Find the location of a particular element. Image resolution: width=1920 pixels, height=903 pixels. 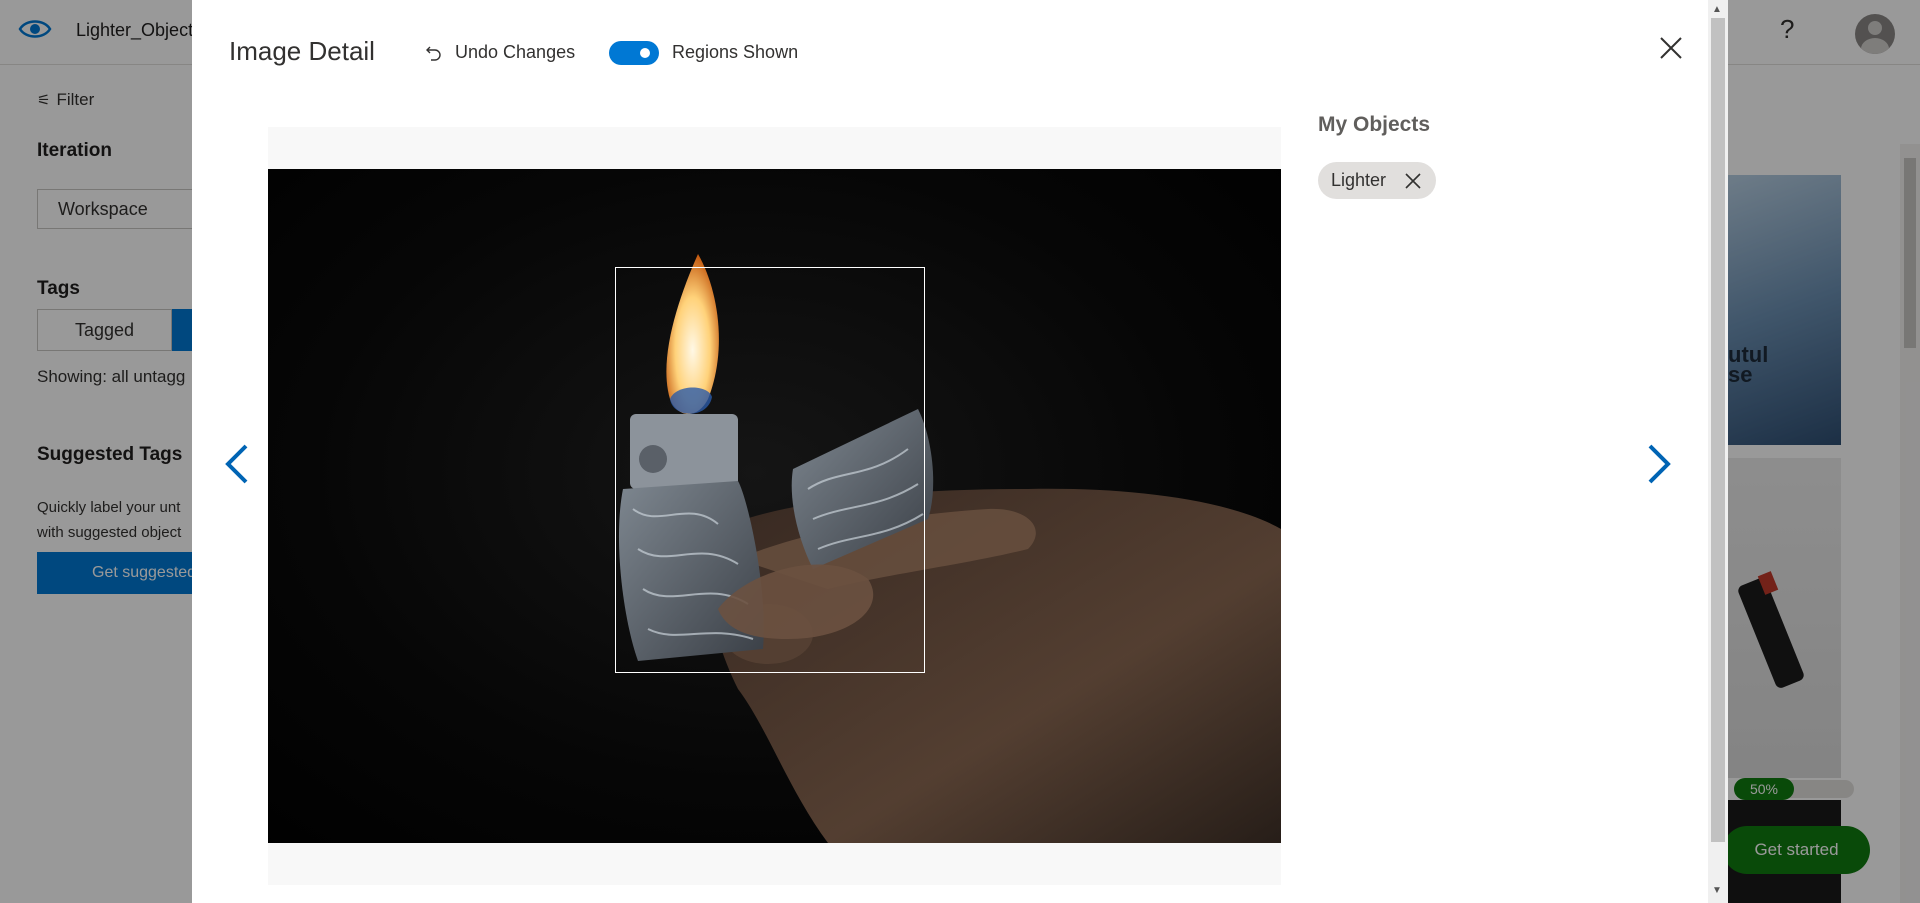

scroll-up-icon: ▲ is located at coordinates (1717, 9).